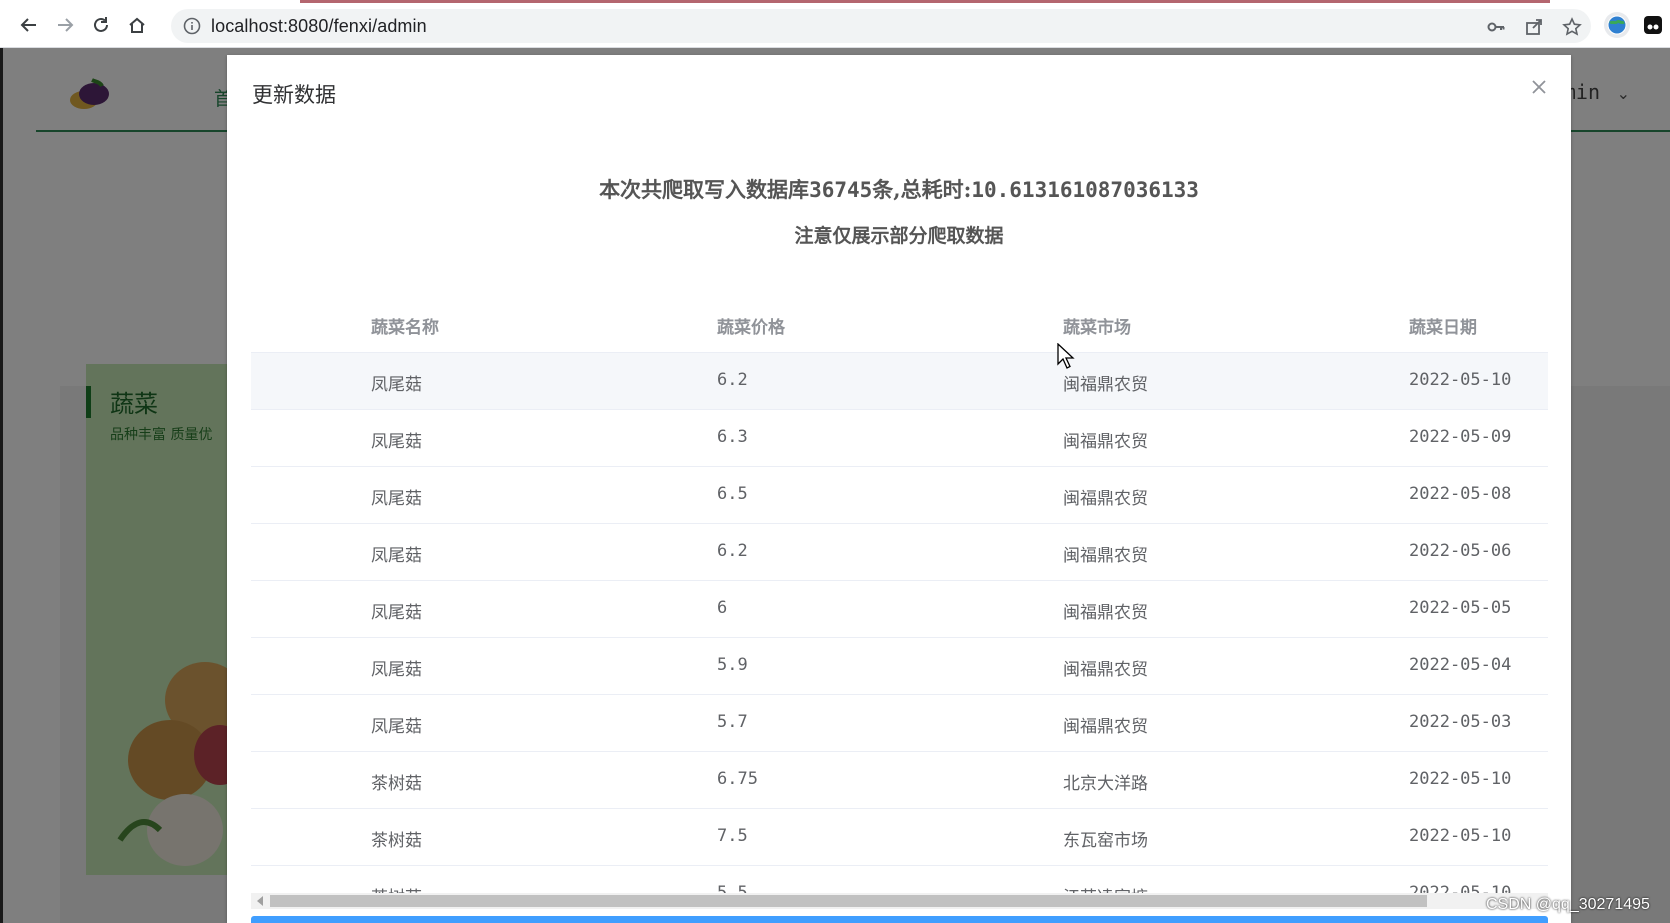 The image size is (1670, 923). I want to click on cell-price: 6.3, so click(732, 437).